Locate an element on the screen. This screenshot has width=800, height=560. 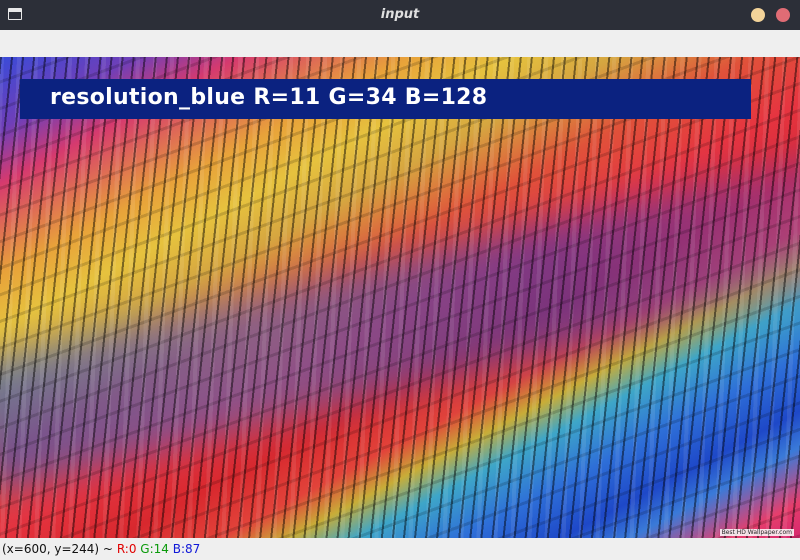
toolbar is located at coordinates (400, 43).